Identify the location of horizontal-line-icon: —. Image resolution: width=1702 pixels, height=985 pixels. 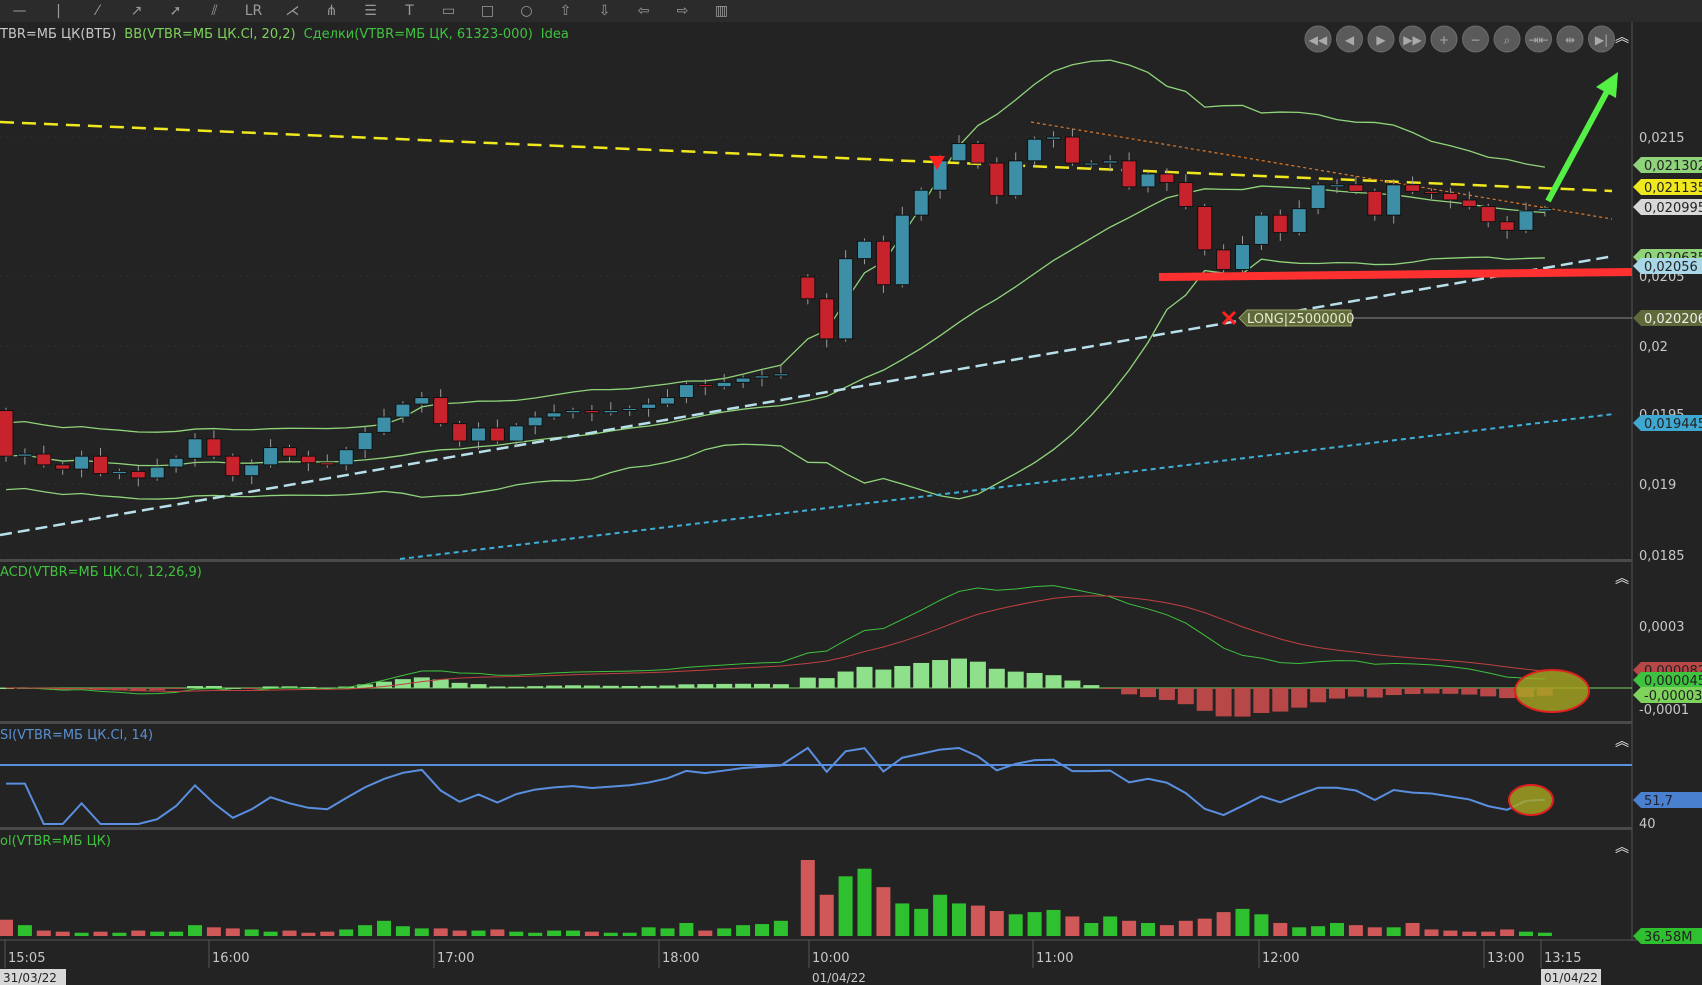
(19, 11).